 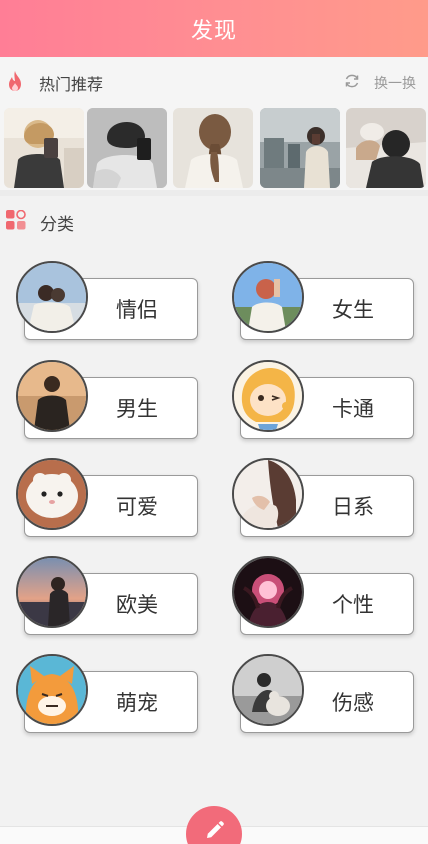 I want to click on category-label: 可爱, so click(x=137, y=507).